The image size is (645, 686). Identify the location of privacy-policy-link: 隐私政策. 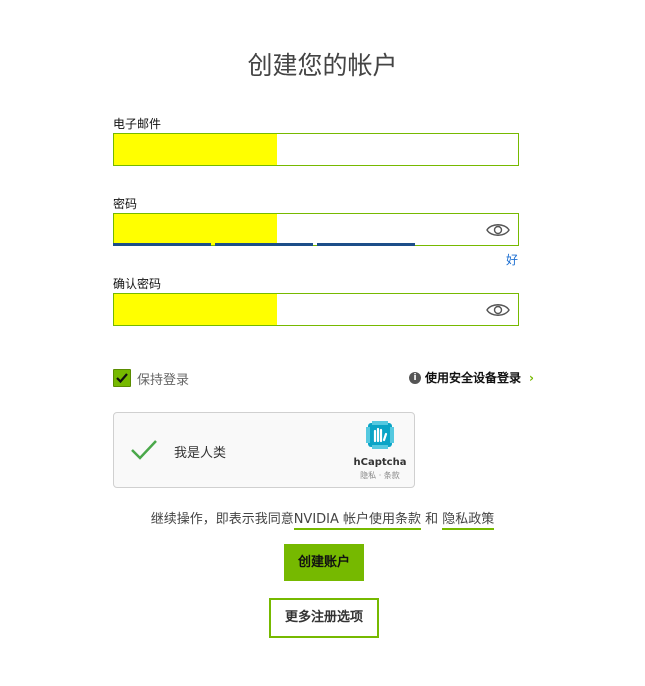
(468, 521).